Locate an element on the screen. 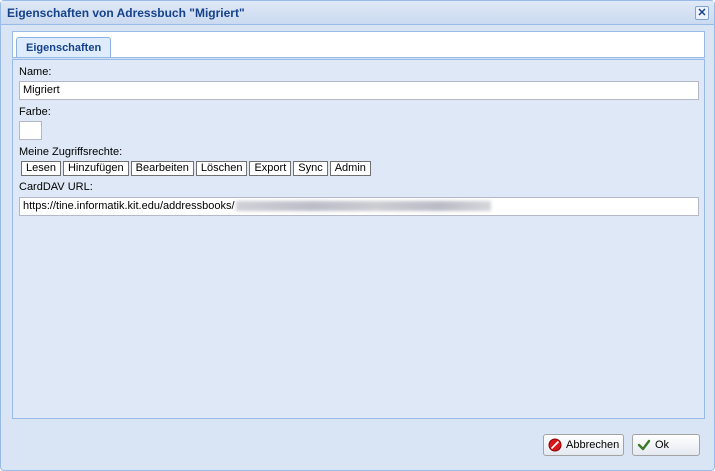 The image size is (715, 471). right-export-button: Export is located at coordinates (270, 168).